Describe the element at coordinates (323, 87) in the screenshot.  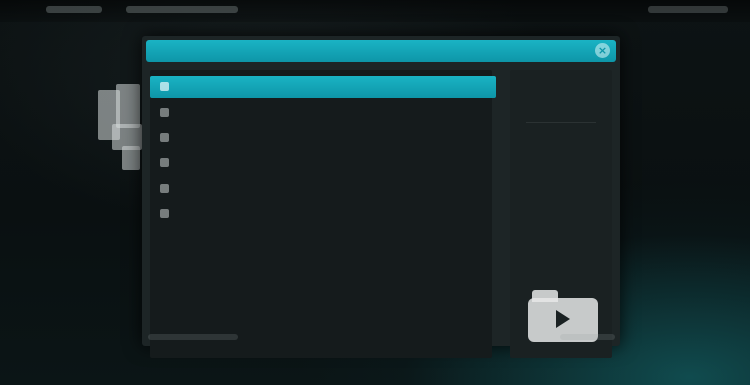
I see `list-item-selected` at that location.